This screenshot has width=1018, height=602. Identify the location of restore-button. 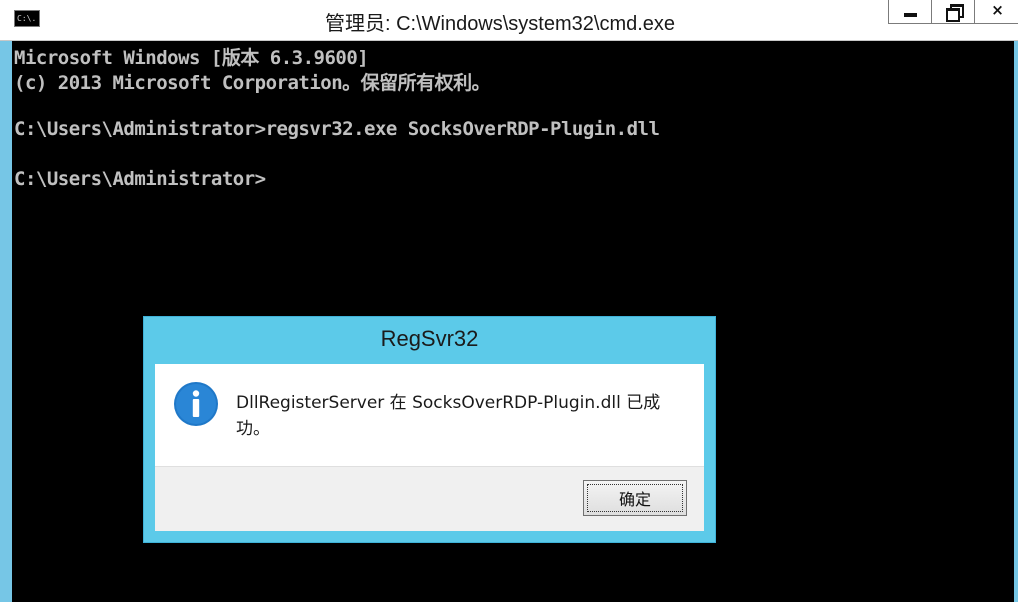
(953, 12).